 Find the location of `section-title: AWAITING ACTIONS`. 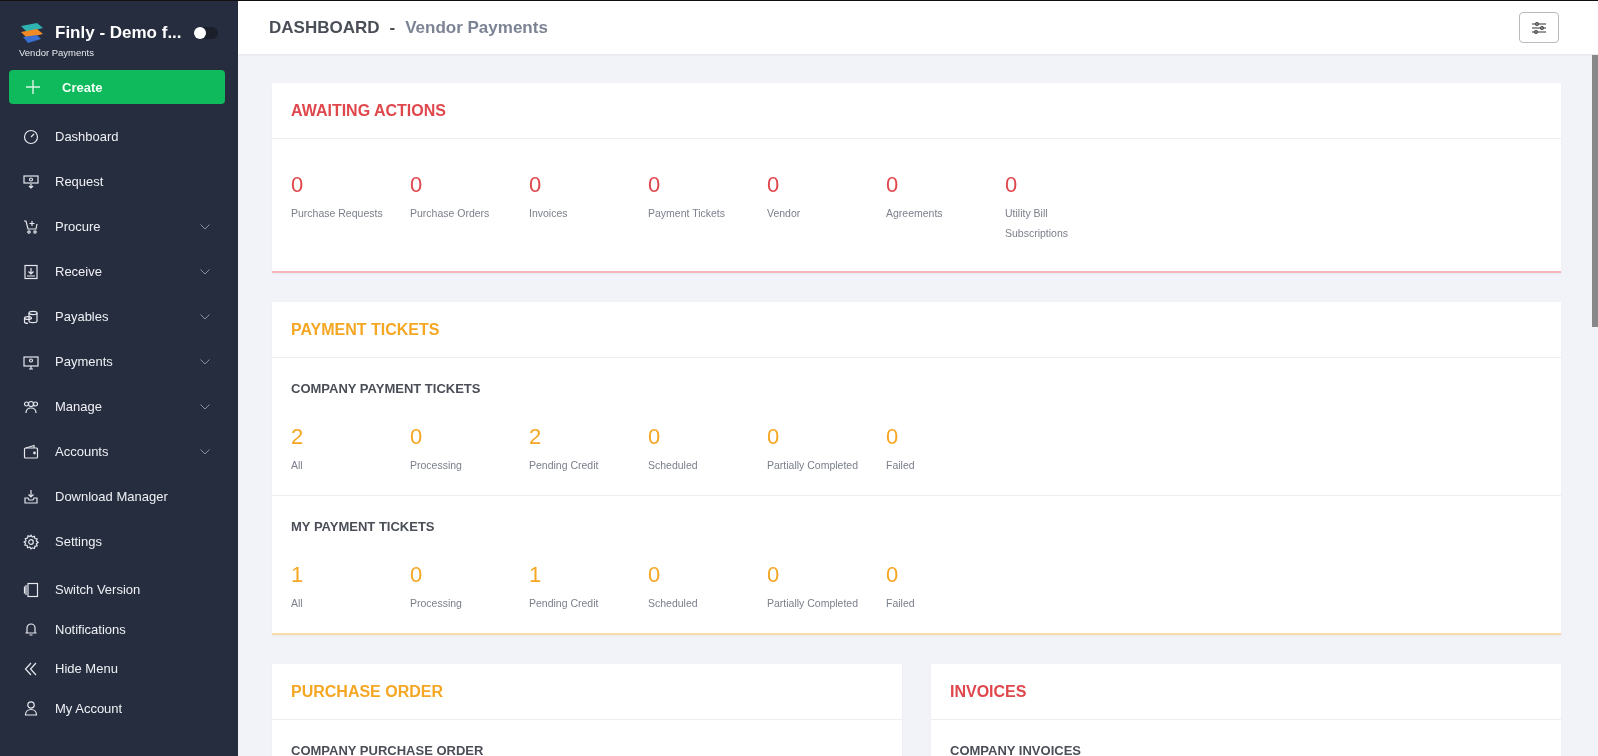

section-title: AWAITING ACTIONS is located at coordinates (916, 111).